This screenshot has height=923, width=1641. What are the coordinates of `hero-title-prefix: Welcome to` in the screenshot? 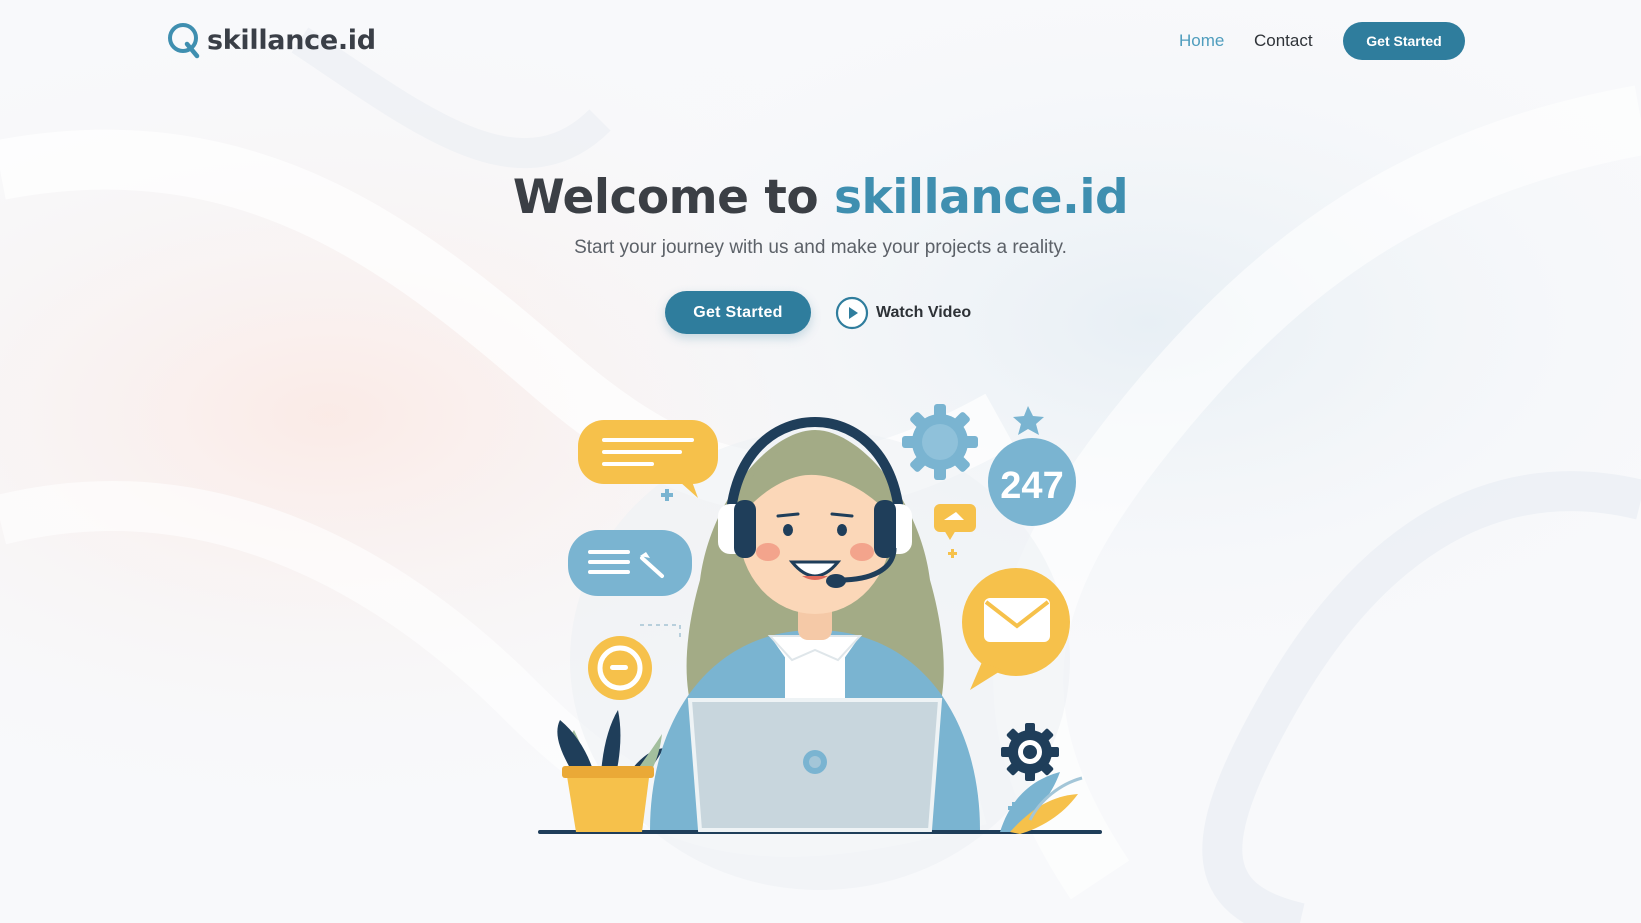 It's located at (673, 197).